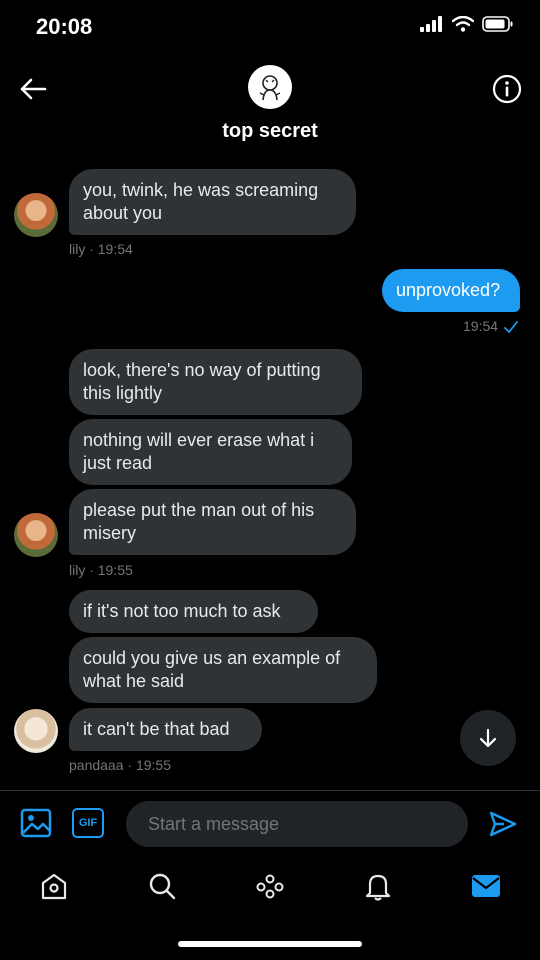 Image resolution: width=540 pixels, height=960 pixels. I want to click on message-input, so click(297, 824).